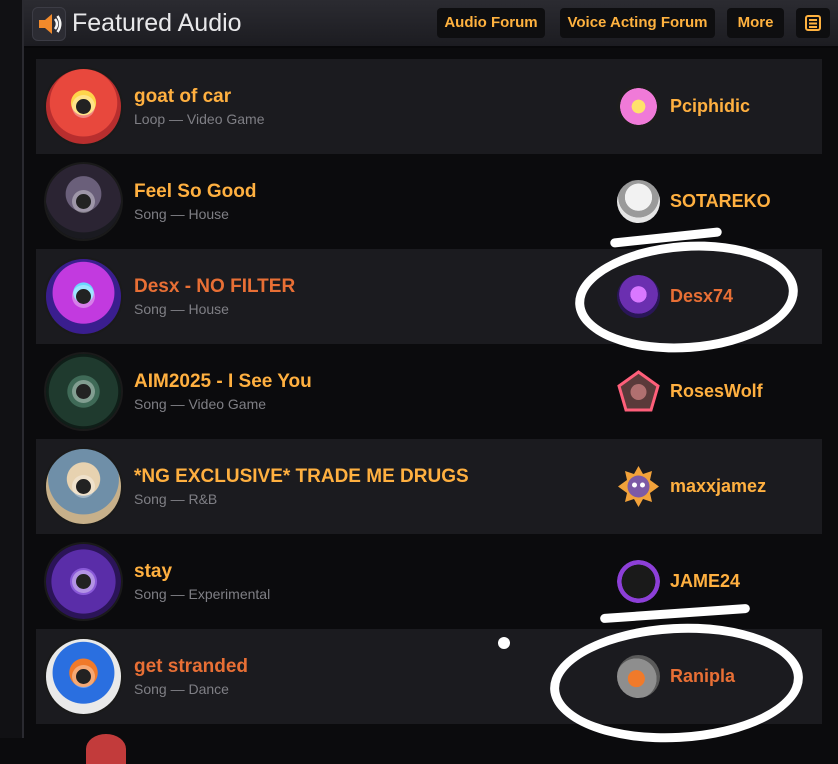  Describe the element at coordinates (301, 477) in the screenshot. I see `track-title: *NG EXCLUSIVE* TRADE ME DRUGS` at that location.